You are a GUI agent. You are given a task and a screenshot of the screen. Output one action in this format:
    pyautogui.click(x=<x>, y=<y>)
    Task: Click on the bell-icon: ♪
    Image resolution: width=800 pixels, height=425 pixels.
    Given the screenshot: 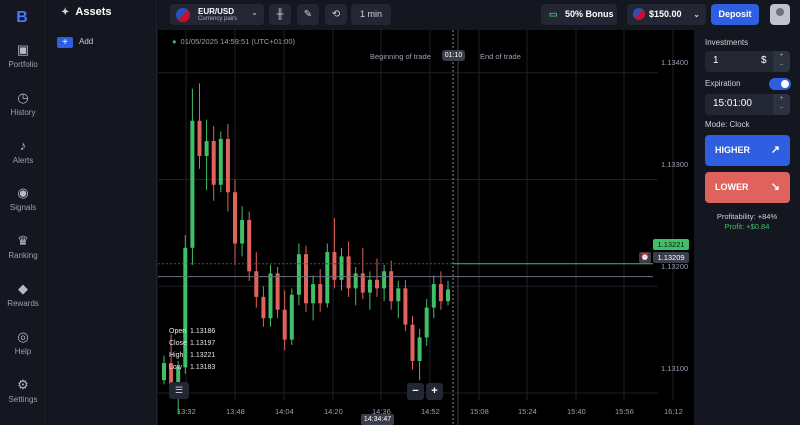 What is the action you would take?
    pyautogui.click(x=23, y=145)
    